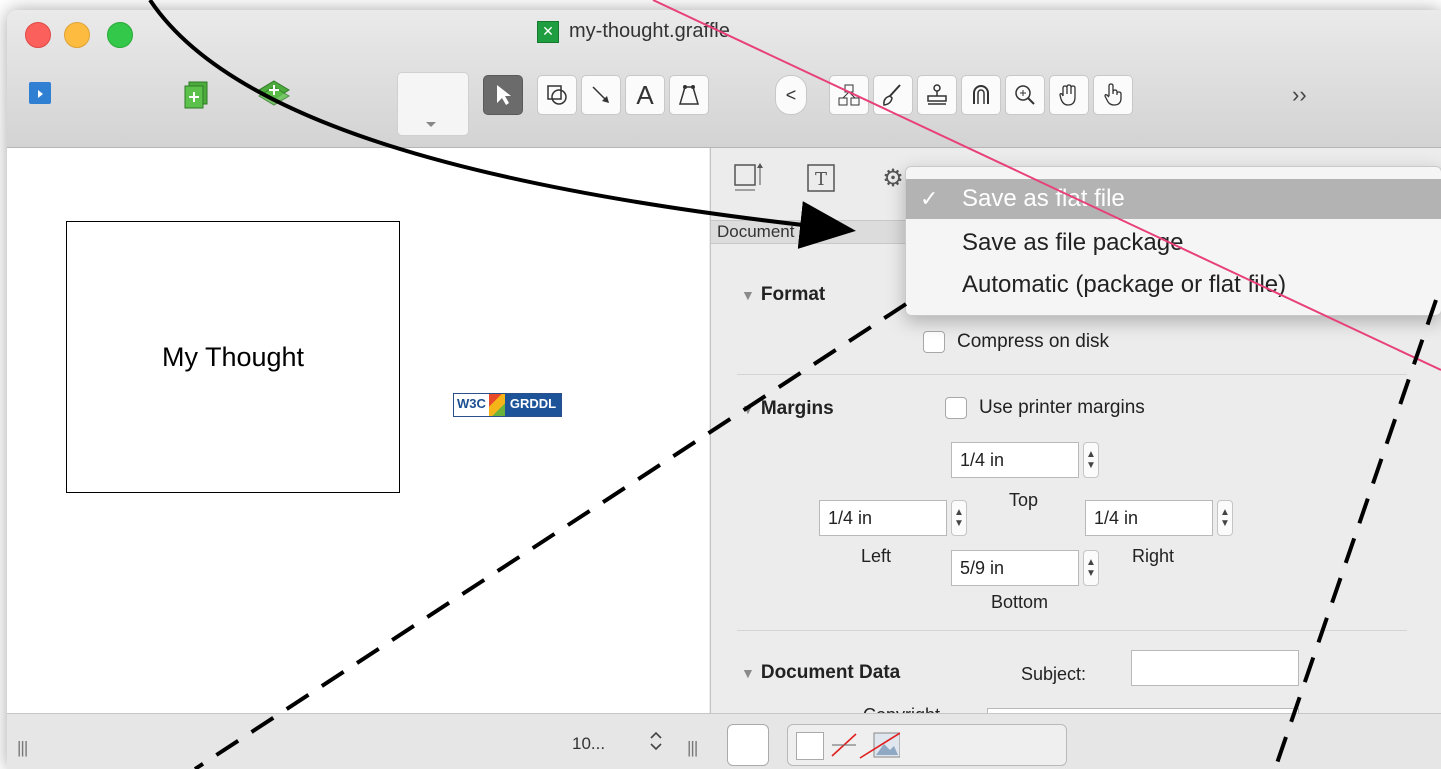  What do you see at coordinates (748, 745) in the screenshot?
I see `stroke-color-well` at bounding box center [748, 745].